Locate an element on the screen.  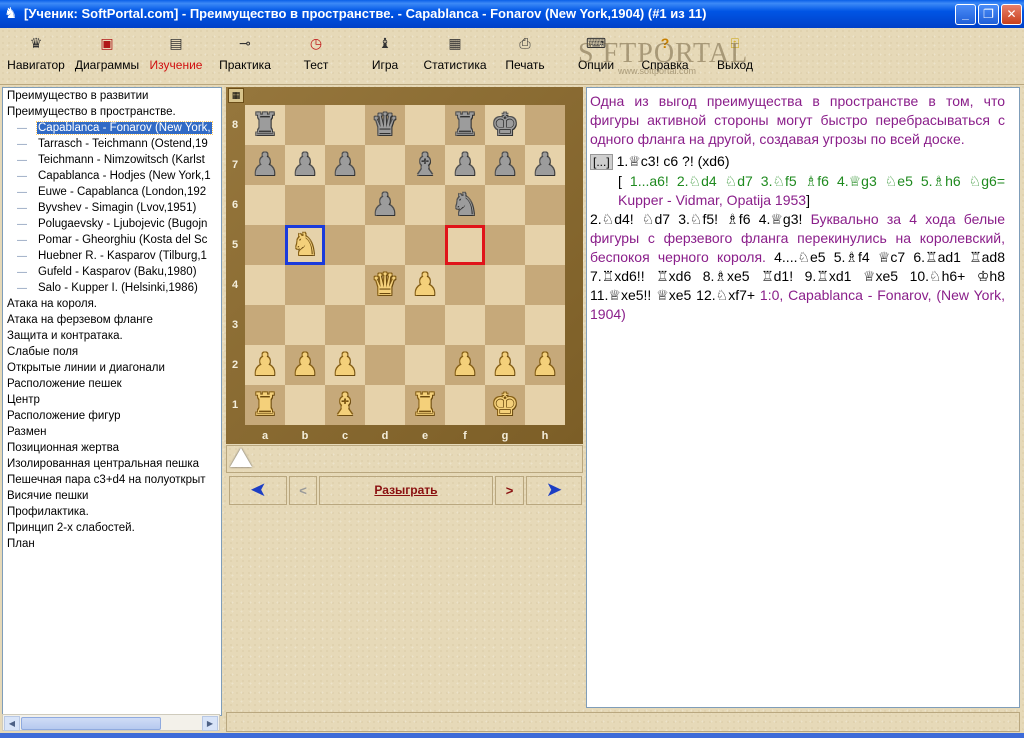
square-a4 is located at coordinates (265, 285).